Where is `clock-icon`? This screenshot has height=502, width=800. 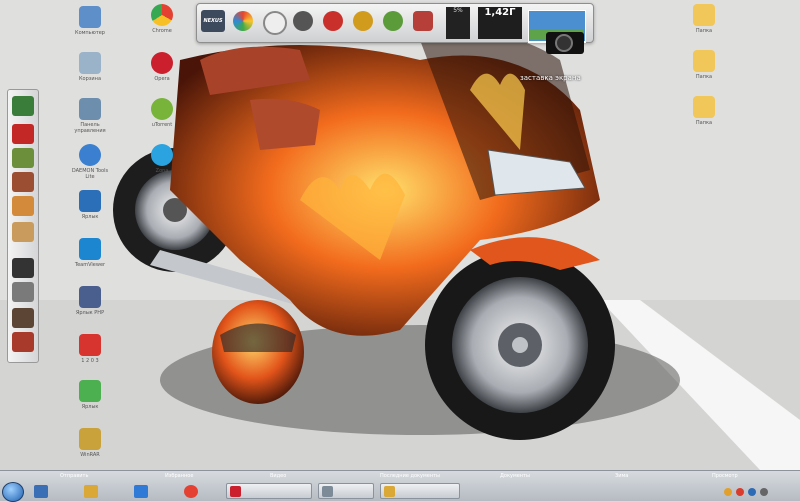
clock-icon is located at coordinates (275, 23).